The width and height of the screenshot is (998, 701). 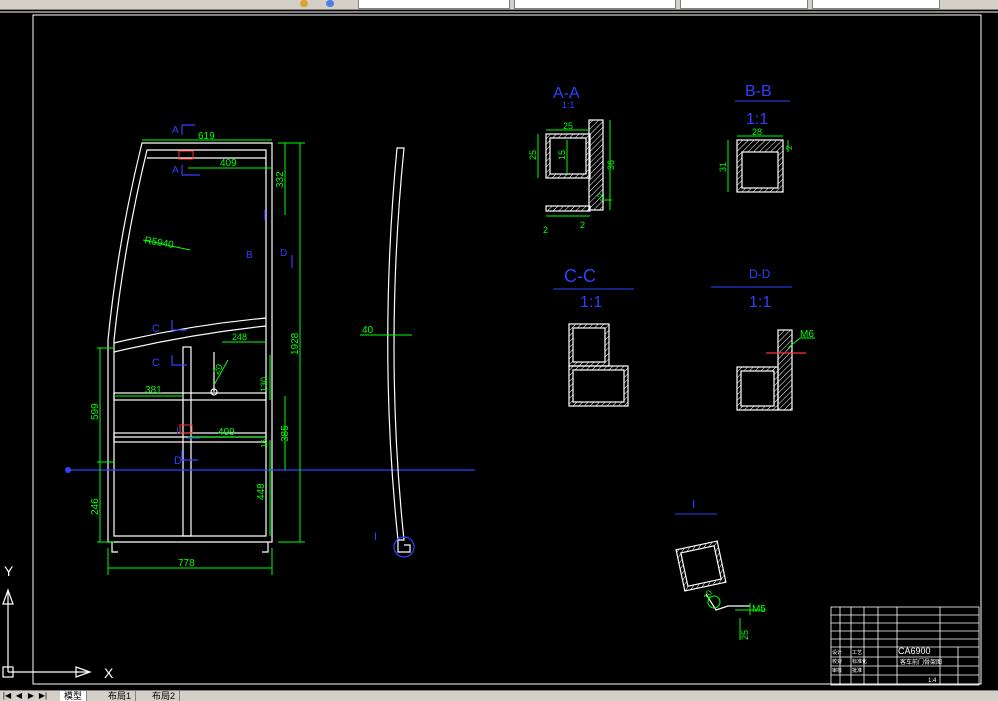 I want to click on door-inner-outline, so click(x=190, y=343).